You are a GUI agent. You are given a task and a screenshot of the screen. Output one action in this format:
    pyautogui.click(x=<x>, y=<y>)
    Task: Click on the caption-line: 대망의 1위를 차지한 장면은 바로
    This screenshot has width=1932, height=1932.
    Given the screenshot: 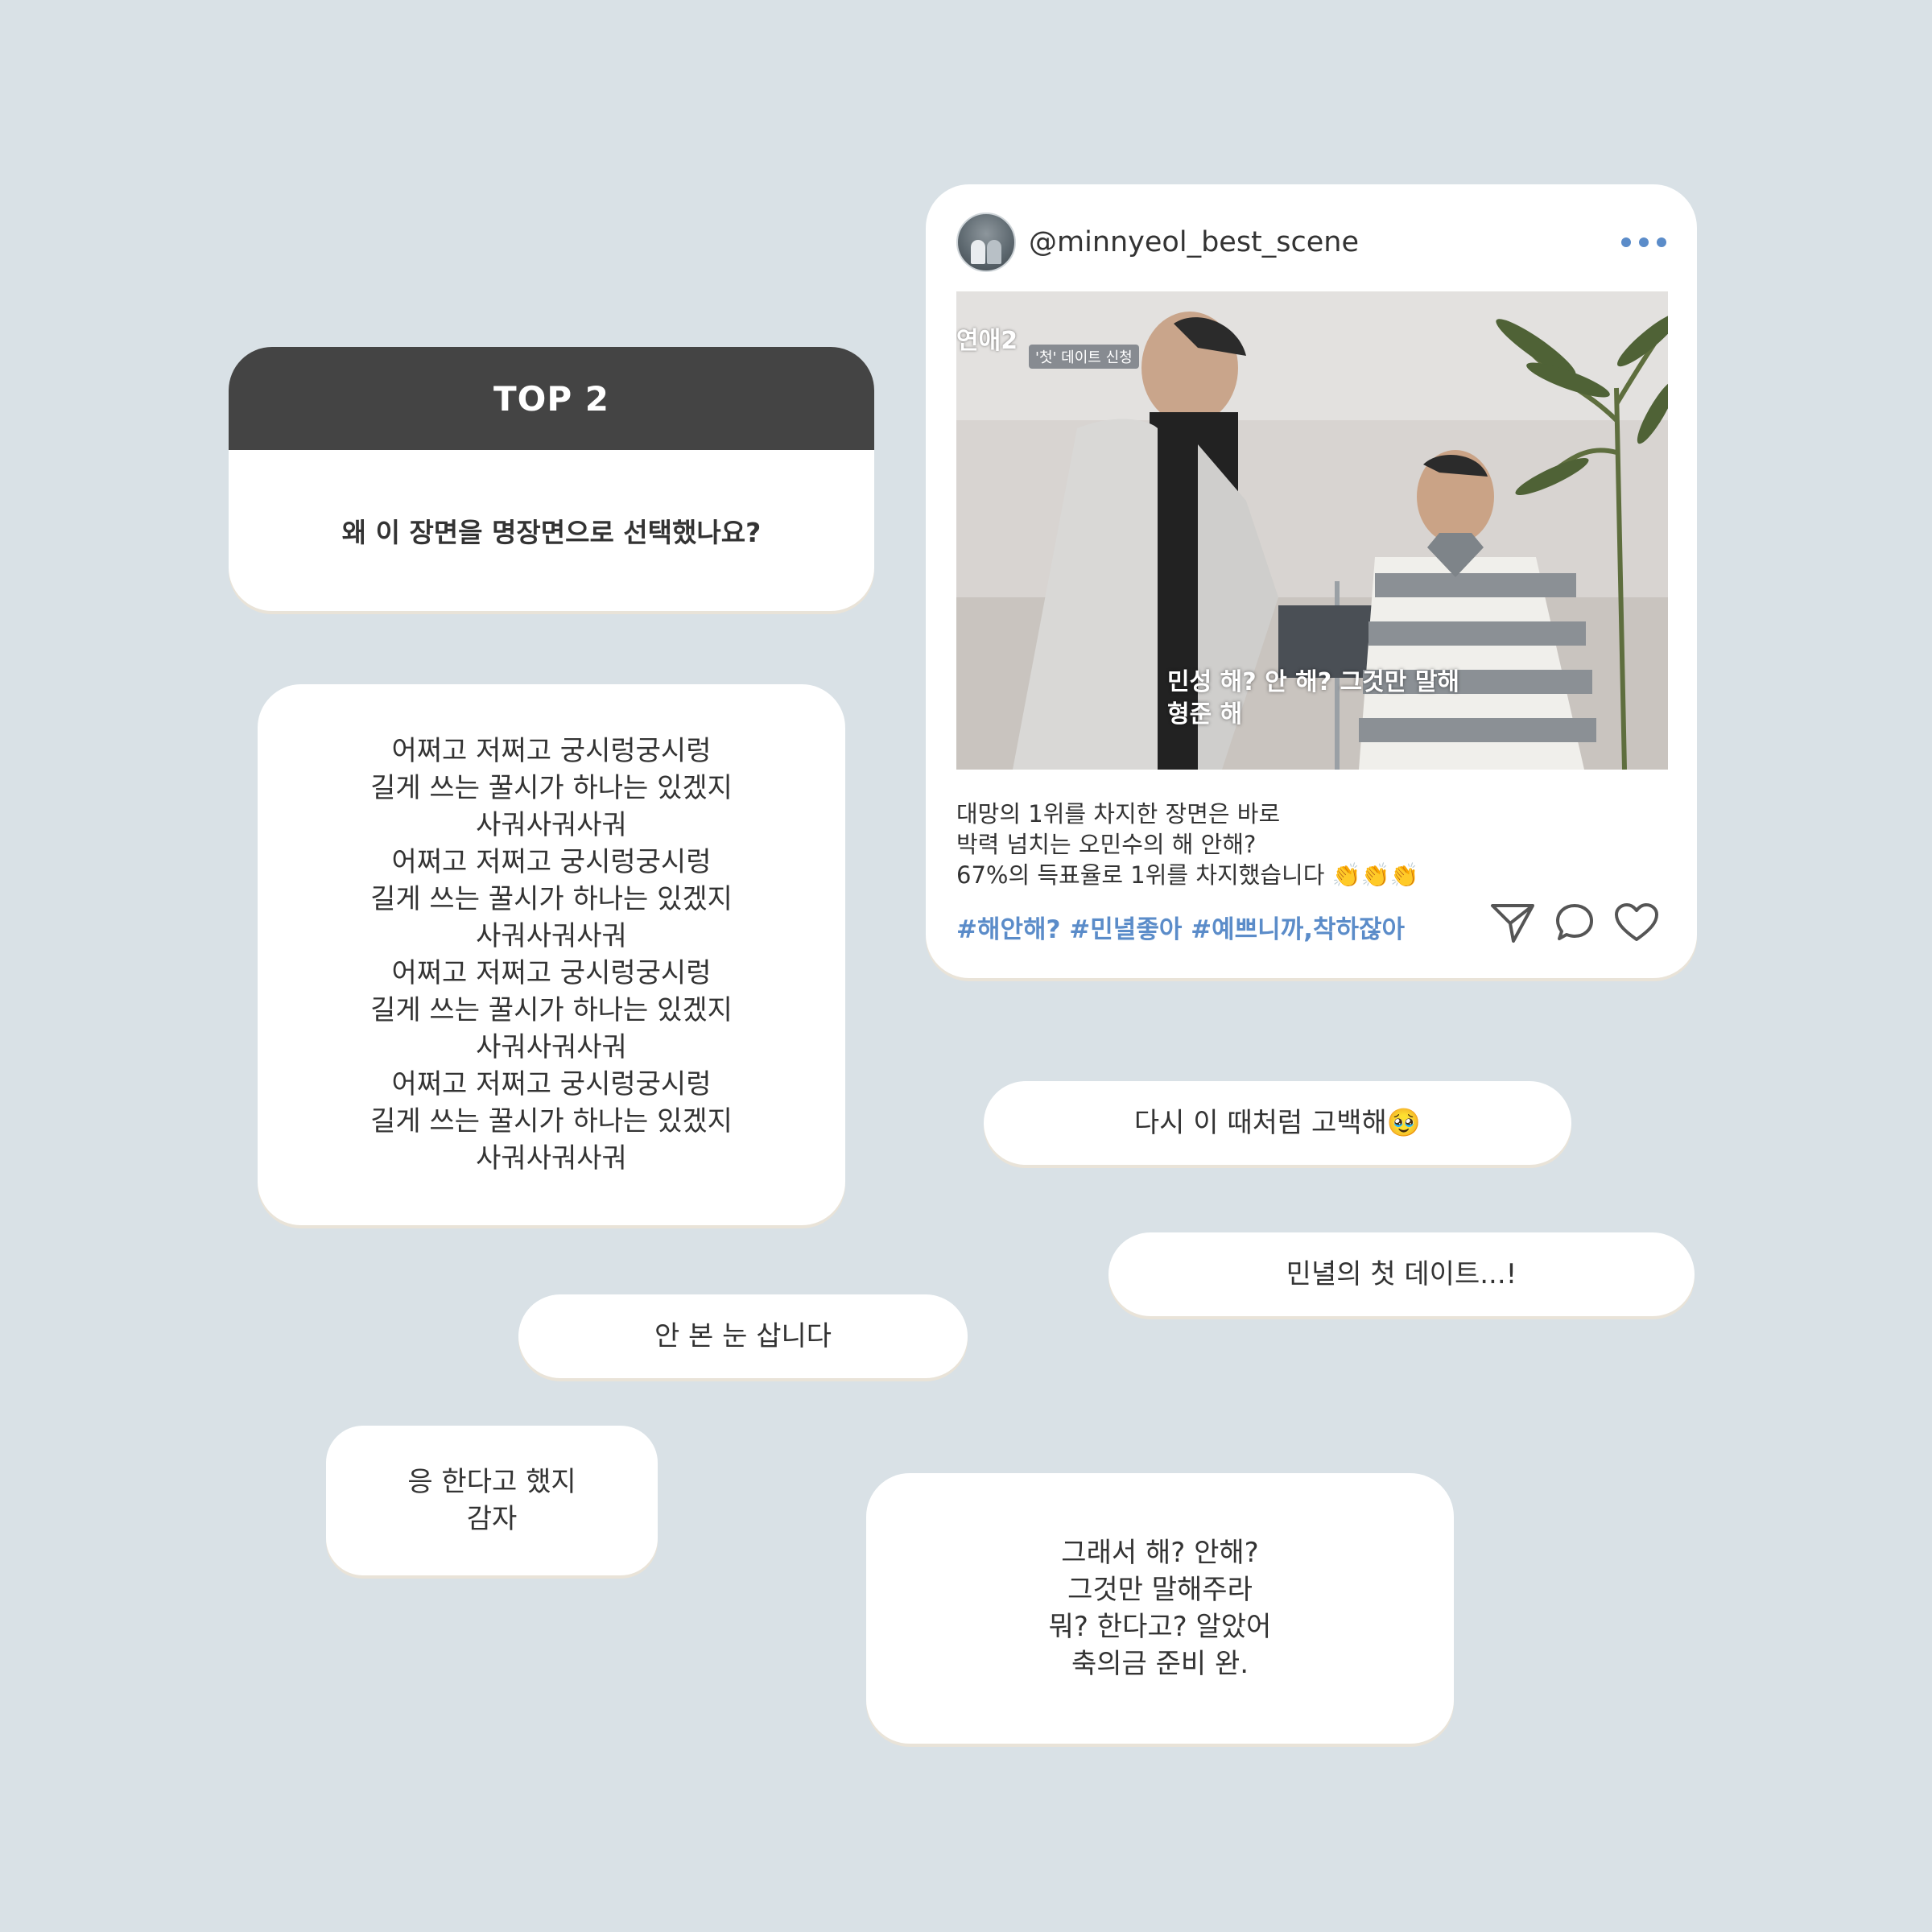 What is the action you would take?
    pyautogui.click(x=1118, y=814)
    